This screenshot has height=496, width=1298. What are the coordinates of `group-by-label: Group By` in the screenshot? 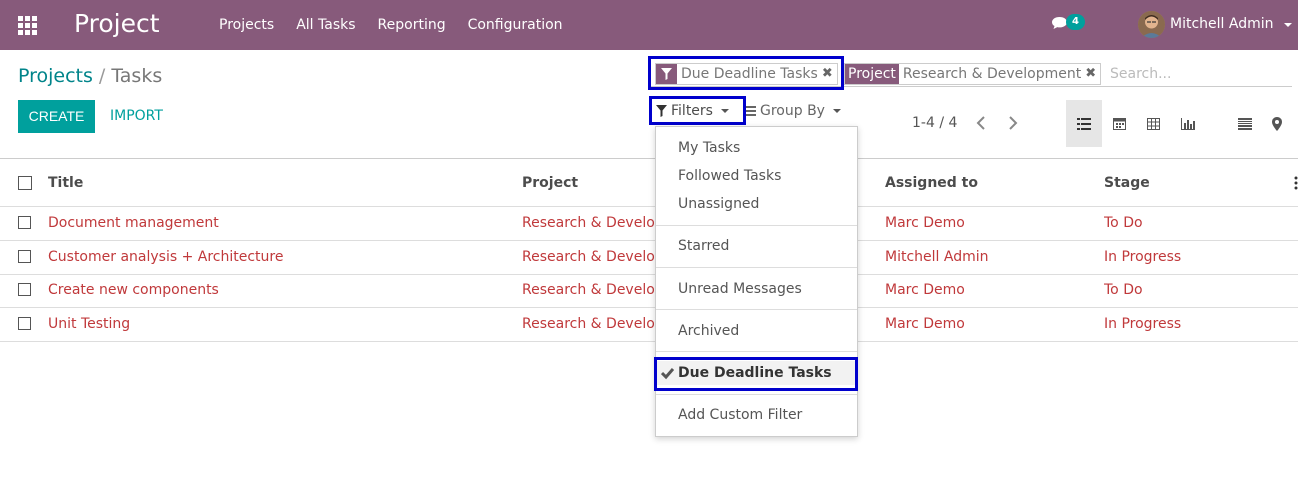 It's located at (792, 111).